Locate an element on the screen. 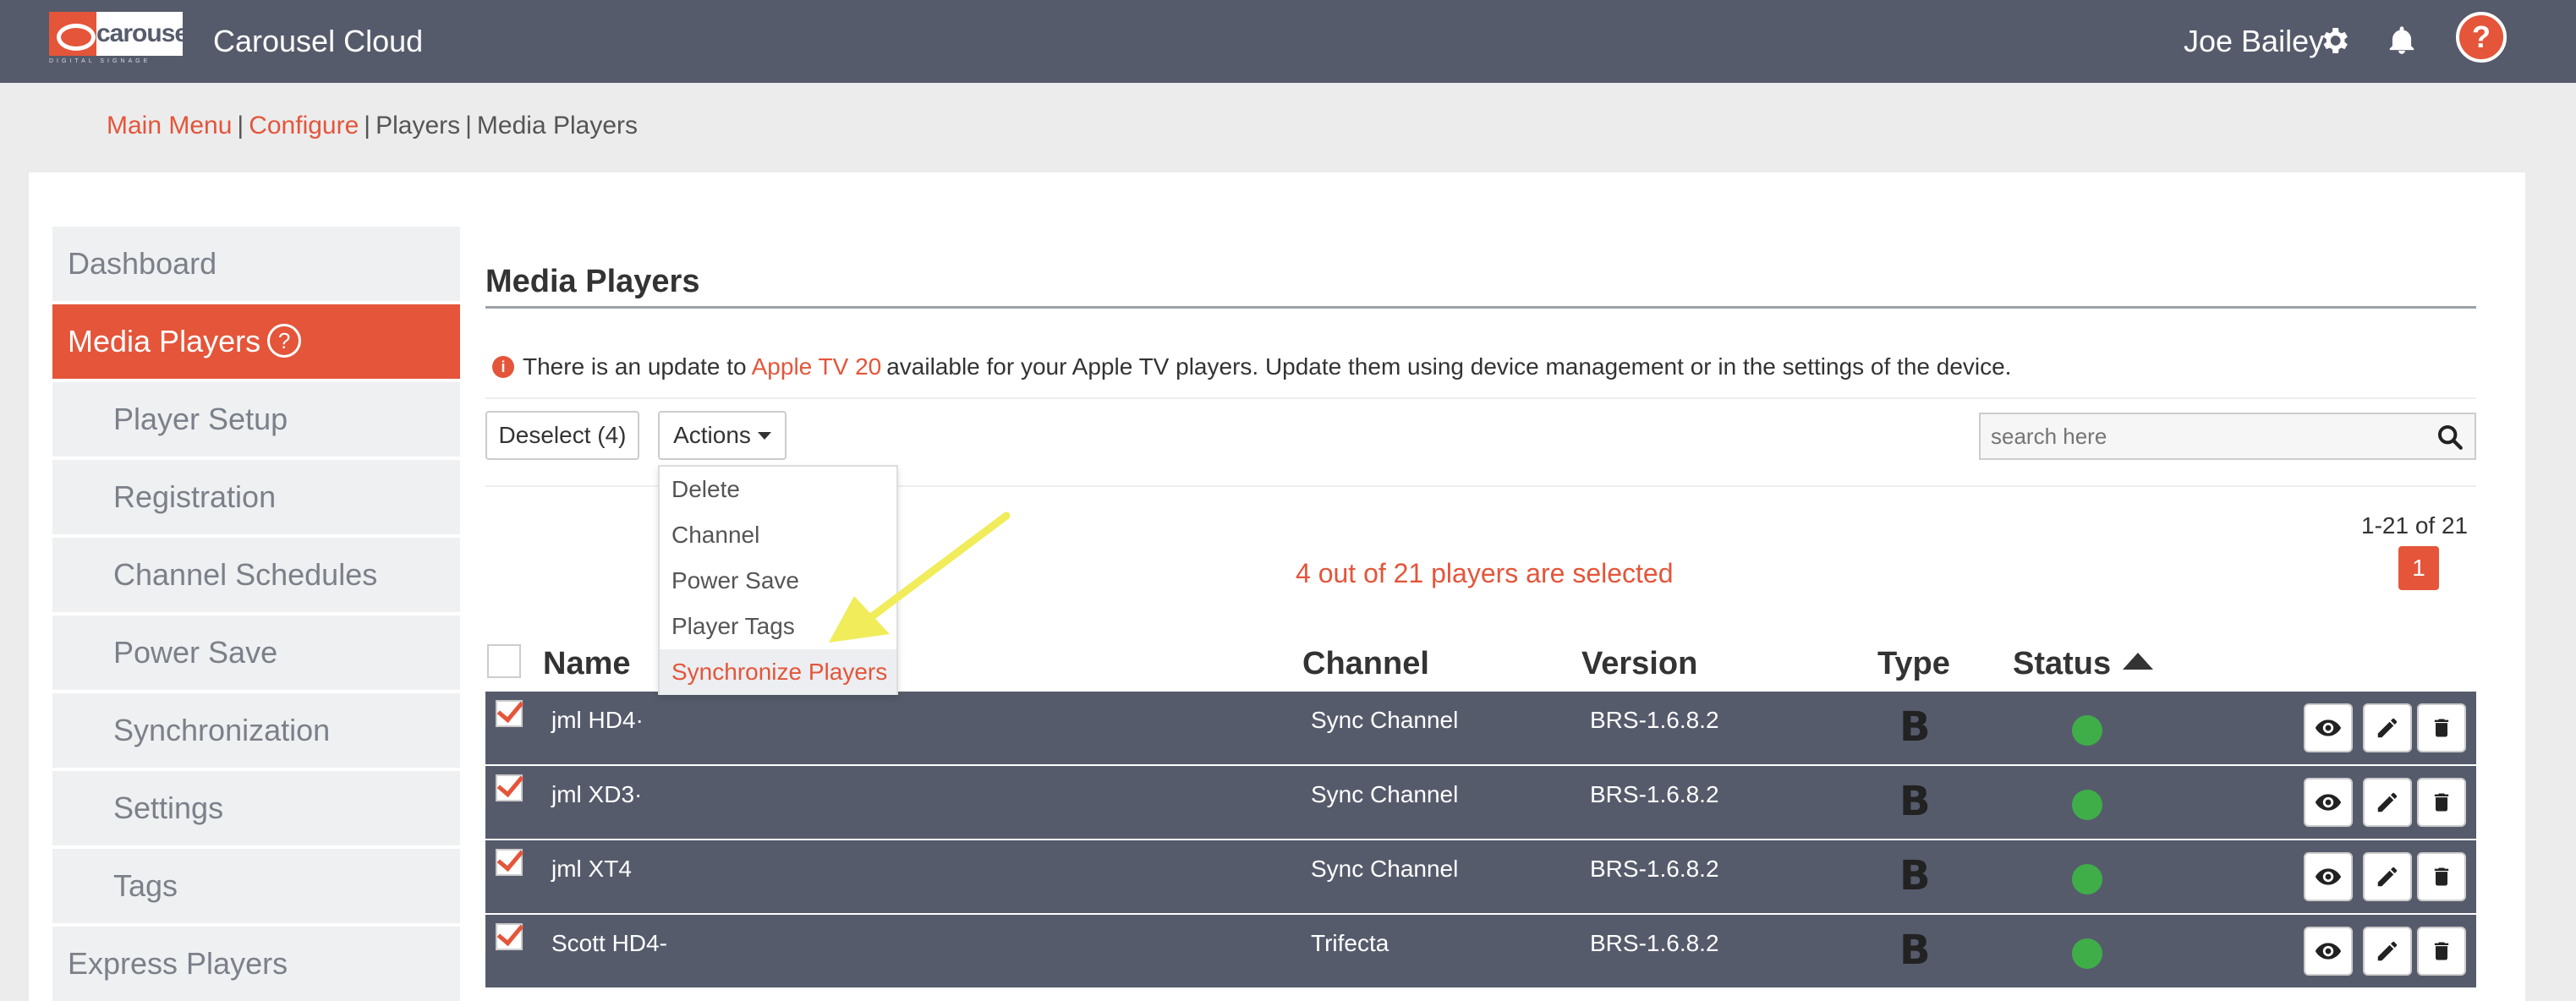 Image resolution: width=2576 pixels, height=1001 pixels. breadcrumb-media-players: Media Players is located at coordinates (557, 125).